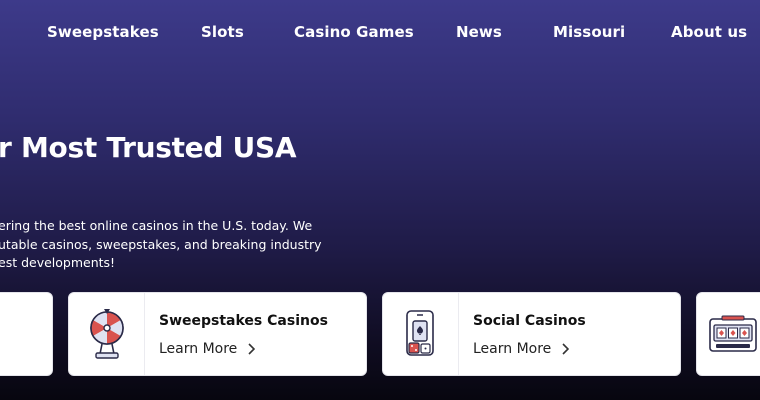 The height and width of the screenshot is (400, 760). Describe the element at coordinates (354, 32) in the screenshot. I see `nav-item-casino-games: Casino Games` at that location.